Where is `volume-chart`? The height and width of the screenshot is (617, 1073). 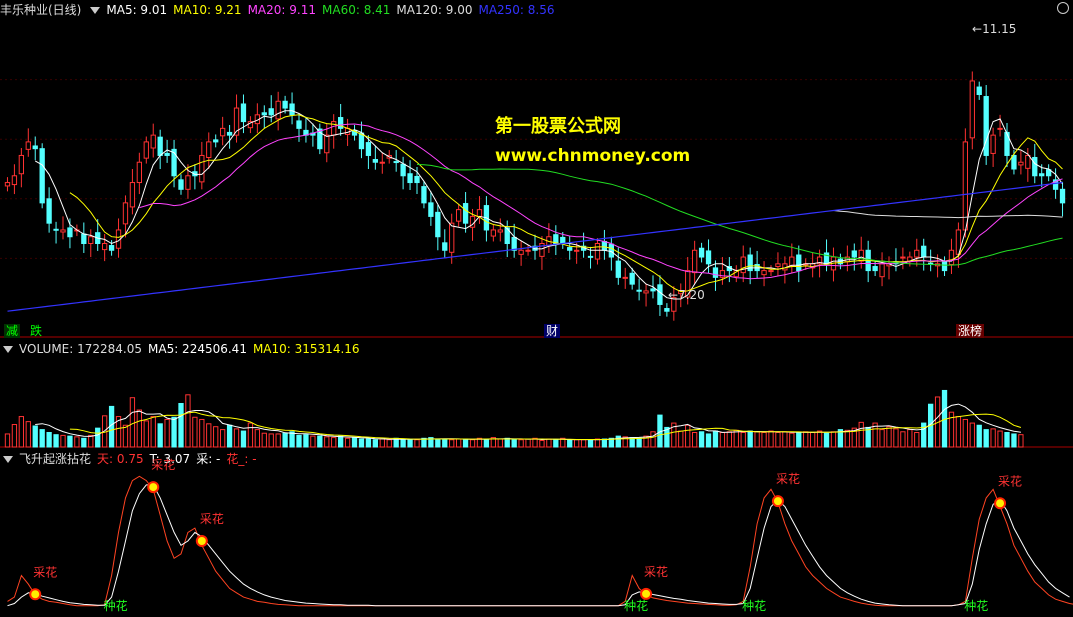
volume-chart is located at coordinates (536, 418).